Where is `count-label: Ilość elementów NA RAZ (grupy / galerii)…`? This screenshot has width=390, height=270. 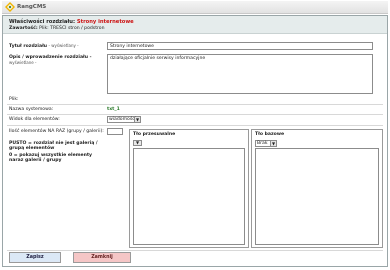
count-label: Ilość elementów NA RAZ (grupy / galerii)… is located at coordinates (56, 131).